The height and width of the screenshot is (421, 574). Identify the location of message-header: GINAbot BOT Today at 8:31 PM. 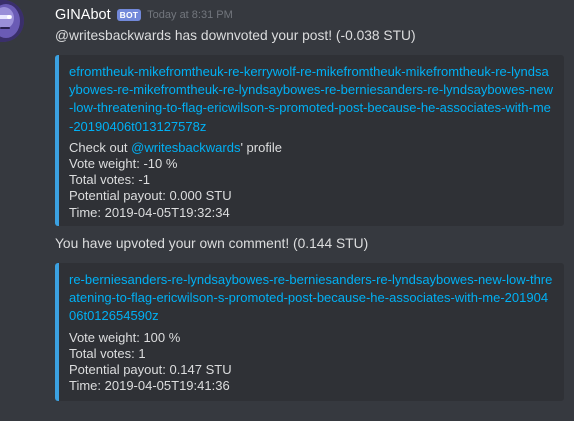
(144, 15).